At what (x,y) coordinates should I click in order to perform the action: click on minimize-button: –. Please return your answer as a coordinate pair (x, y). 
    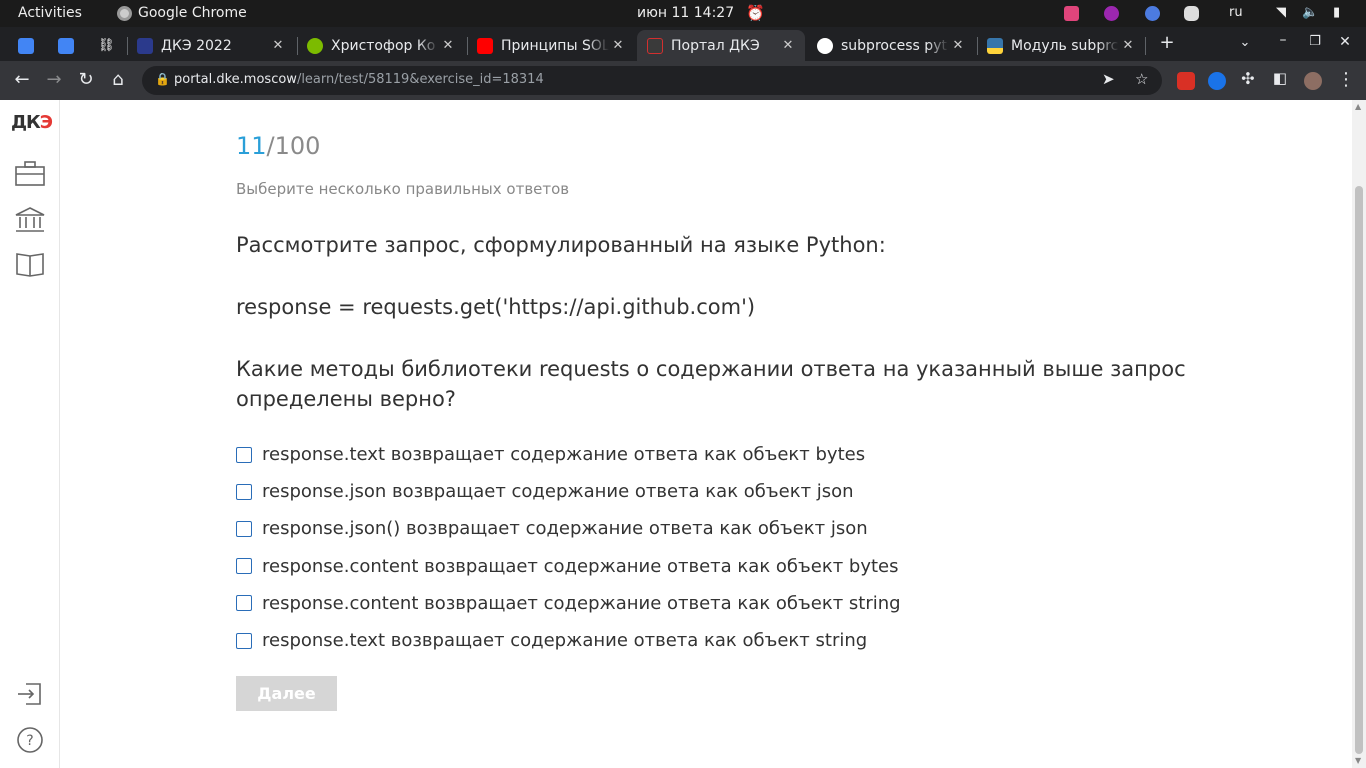
    Looking at the image, I should click on (1283, 40).